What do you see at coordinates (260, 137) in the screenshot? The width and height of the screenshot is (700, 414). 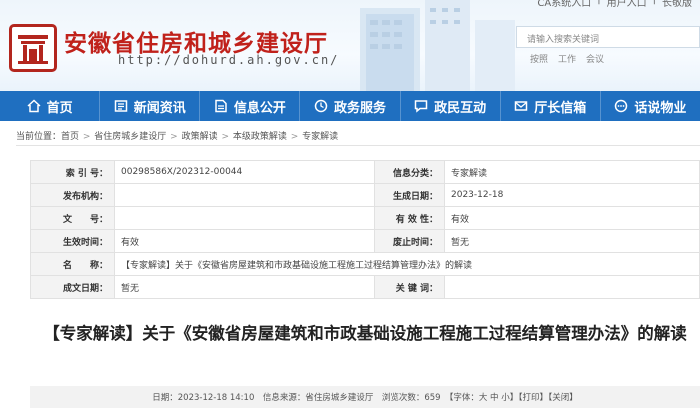 I see `breadcrumb-item: 本级政策解读` at bounding box center [260, 137].